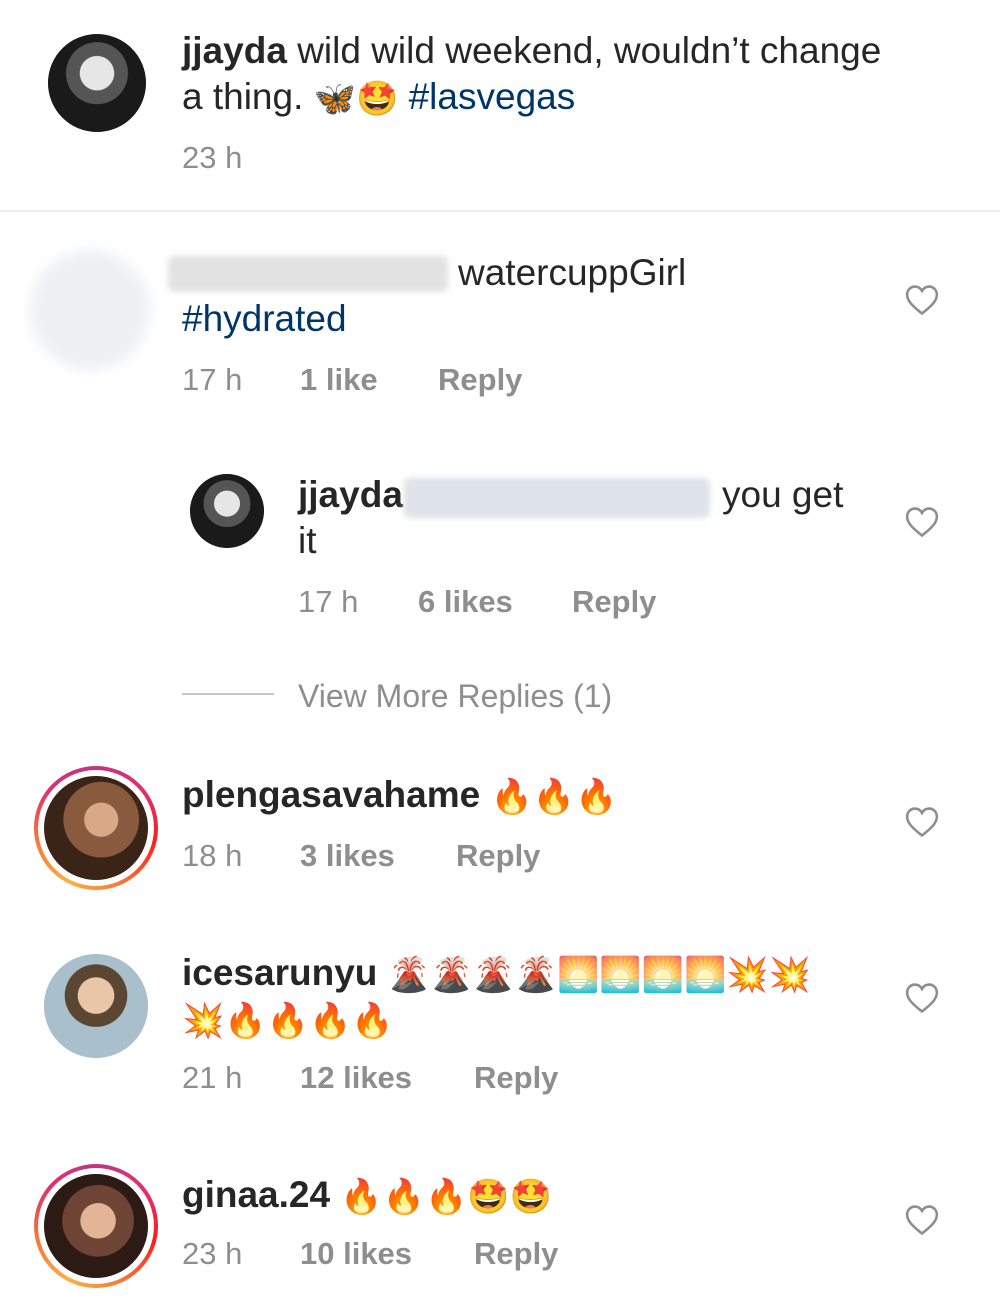 This screenshot has width=1000, height=1310. Describe the element at coordinates (347, 856) in the screenshot. I see `comment-plenga-likes: 3 likes` at that location.